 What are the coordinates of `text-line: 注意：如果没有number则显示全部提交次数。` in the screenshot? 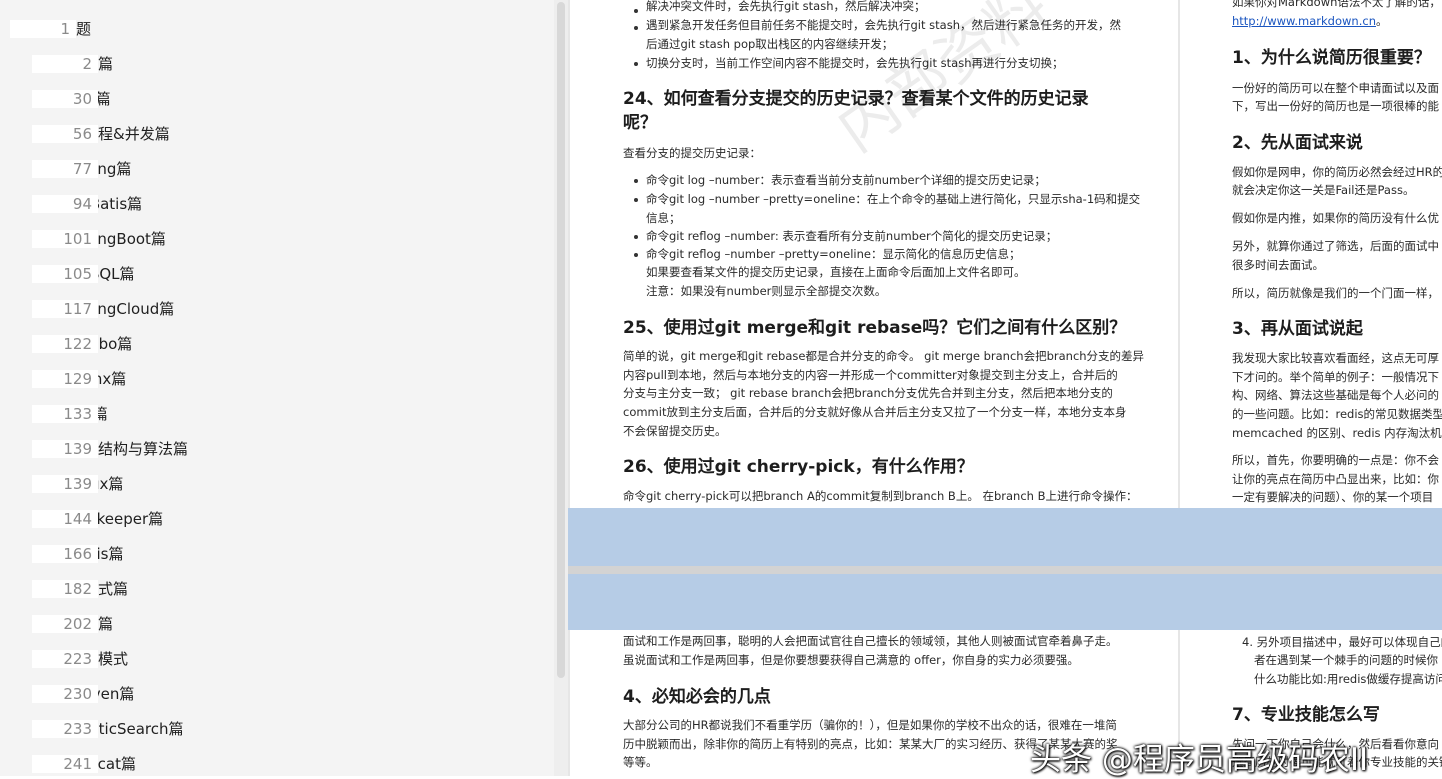 It's located at (766, 291).